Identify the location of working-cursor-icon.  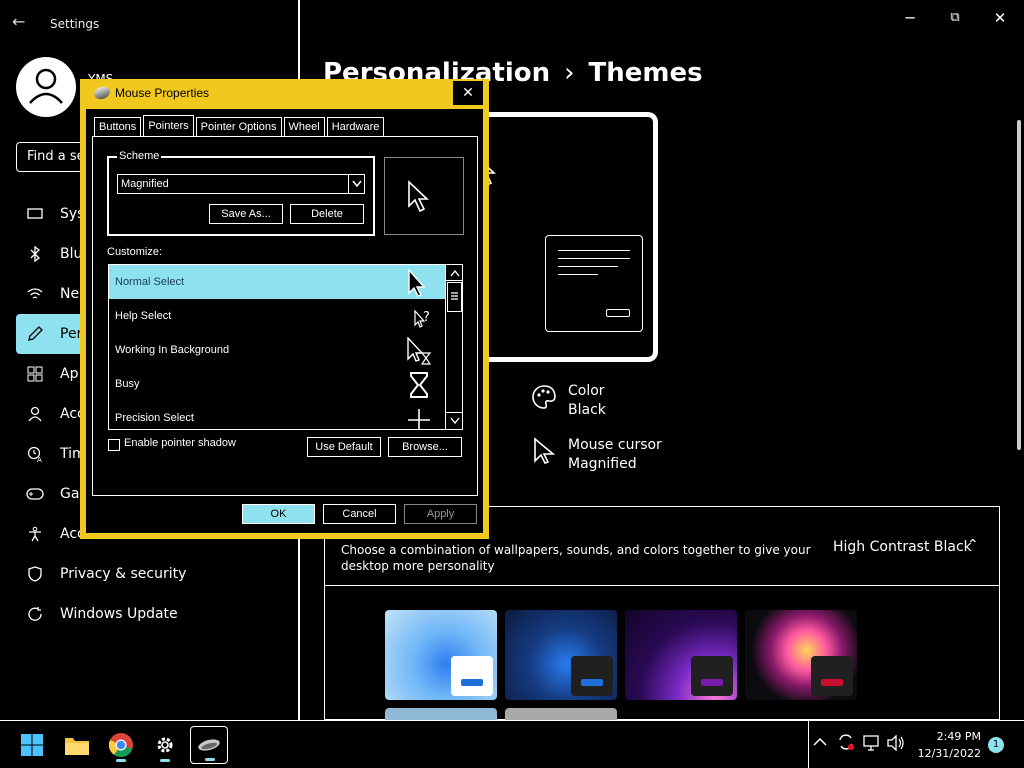
(419, 351).